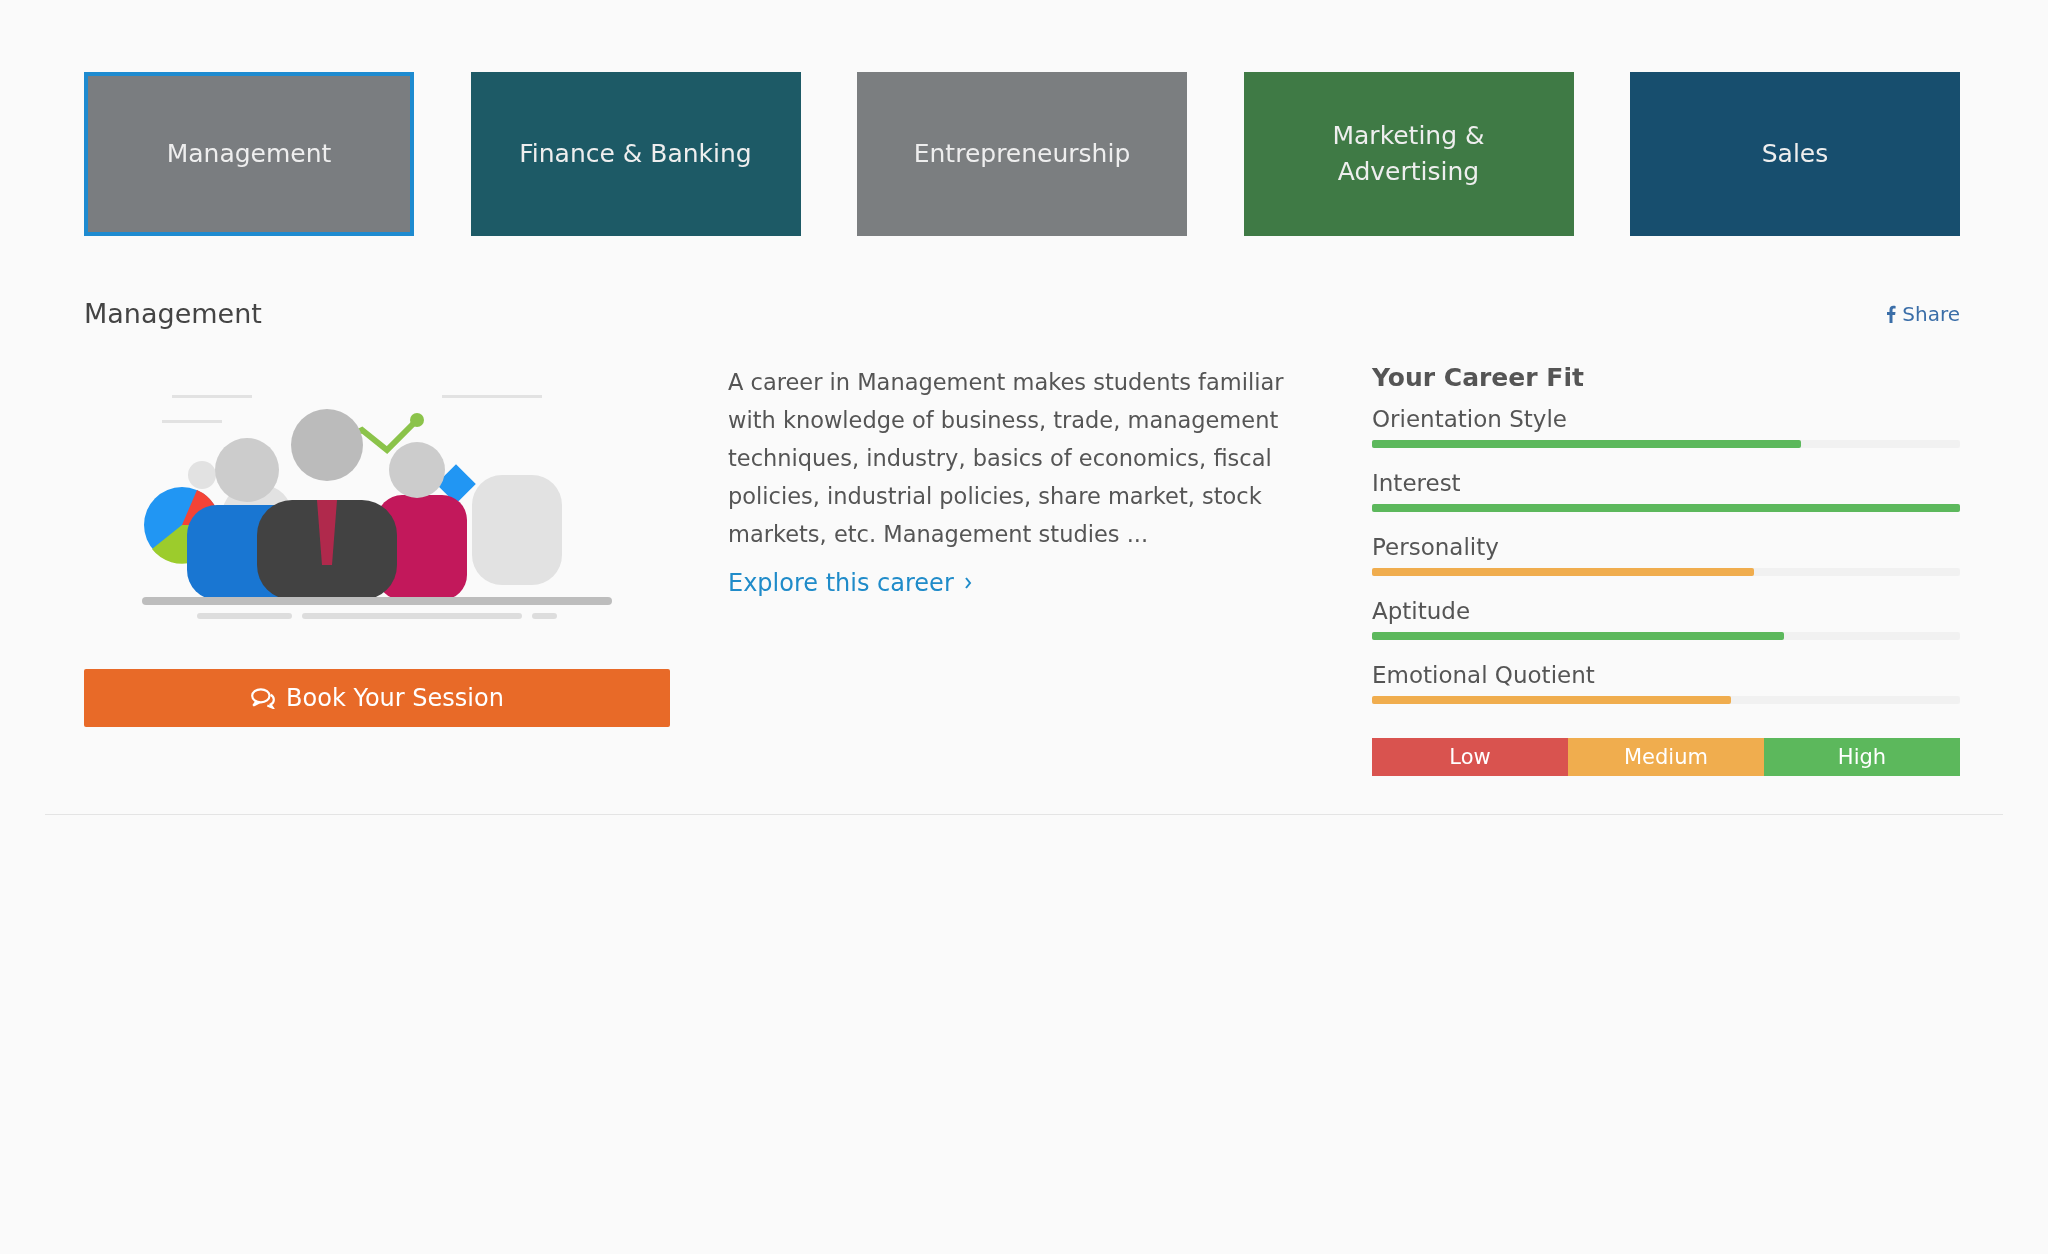 The image size is (2048, 1254). What do you see at coordinates (1484, 675) in the screenshot?
I see `trait-label: Emotional Quotient` at bounding box center [1484, 675].